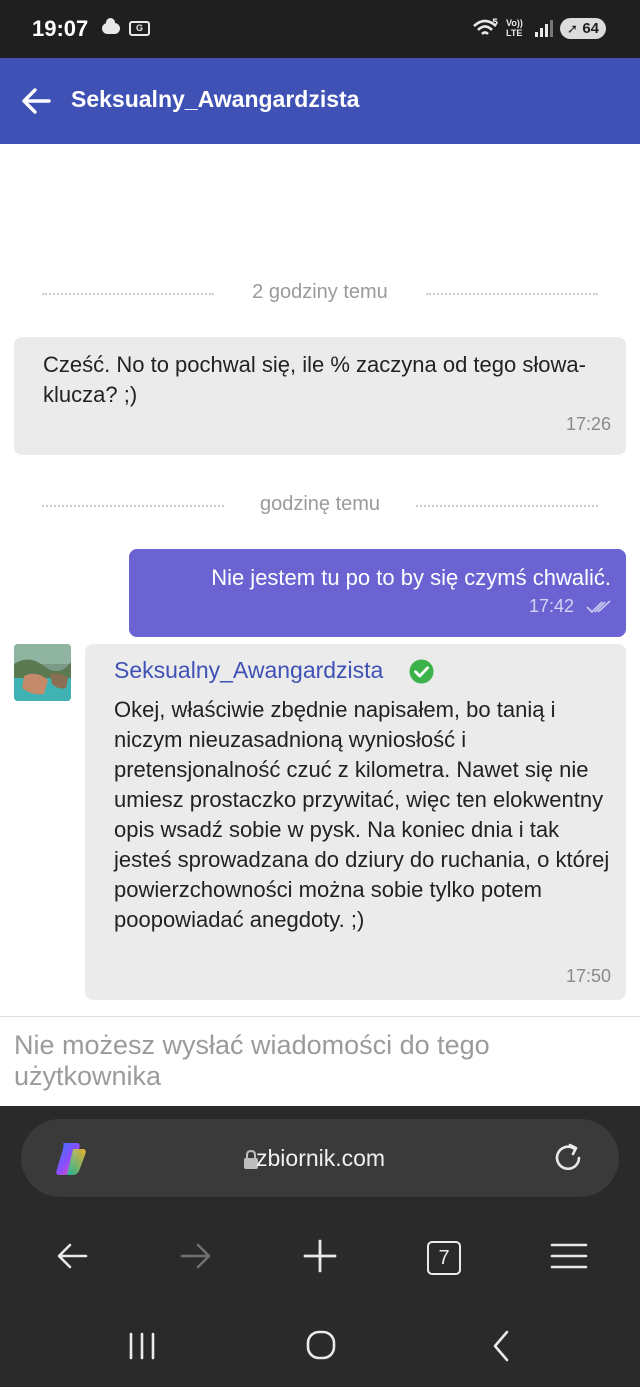 The width and height of the screenshot is (640, 1387). I want to click on sender-name: Seksualny_Awangardzista, so click(248, 670).